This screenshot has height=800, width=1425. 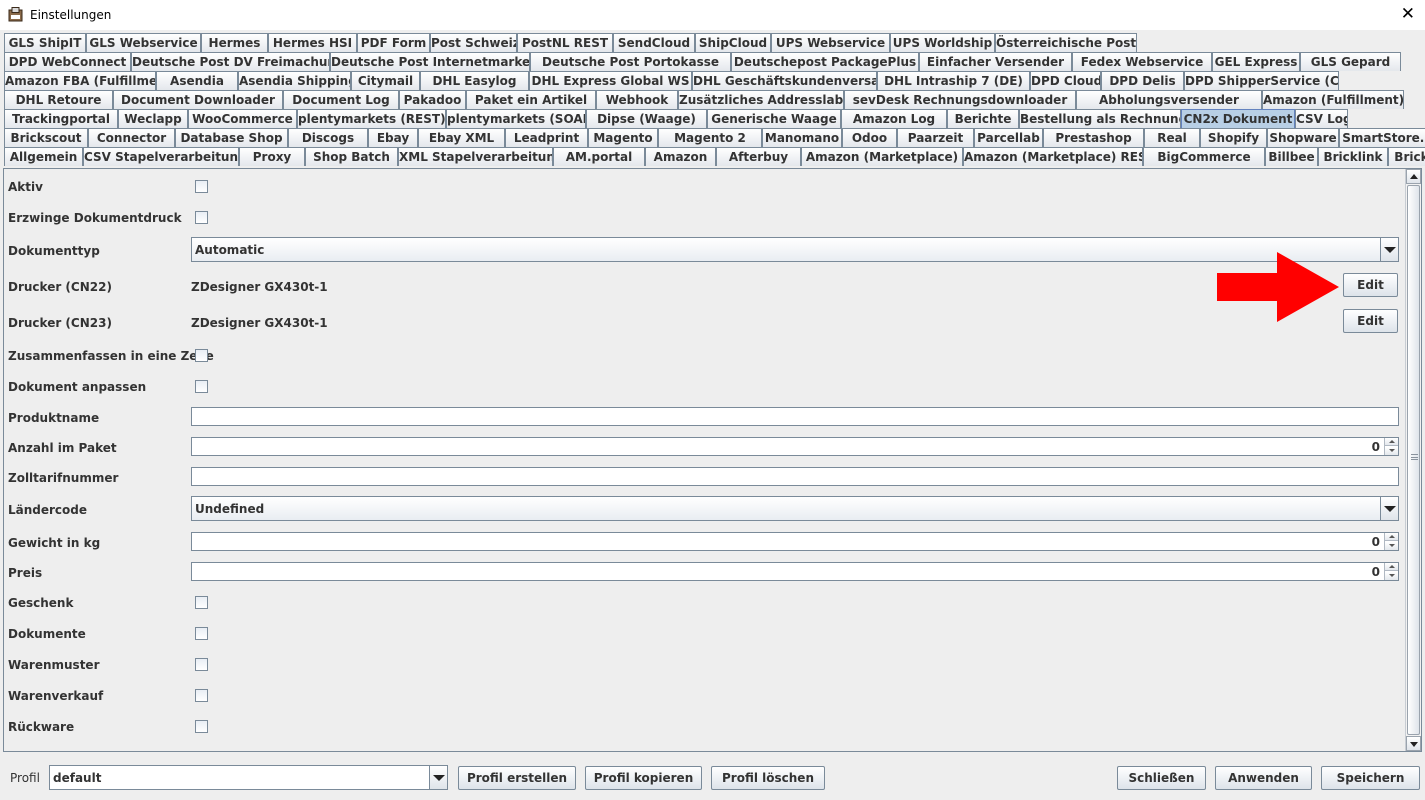 What do you see at coordinates (802, 137) in the screenshot?
I see `tab-manomano: Manomano` at bounding box center [802, 137].